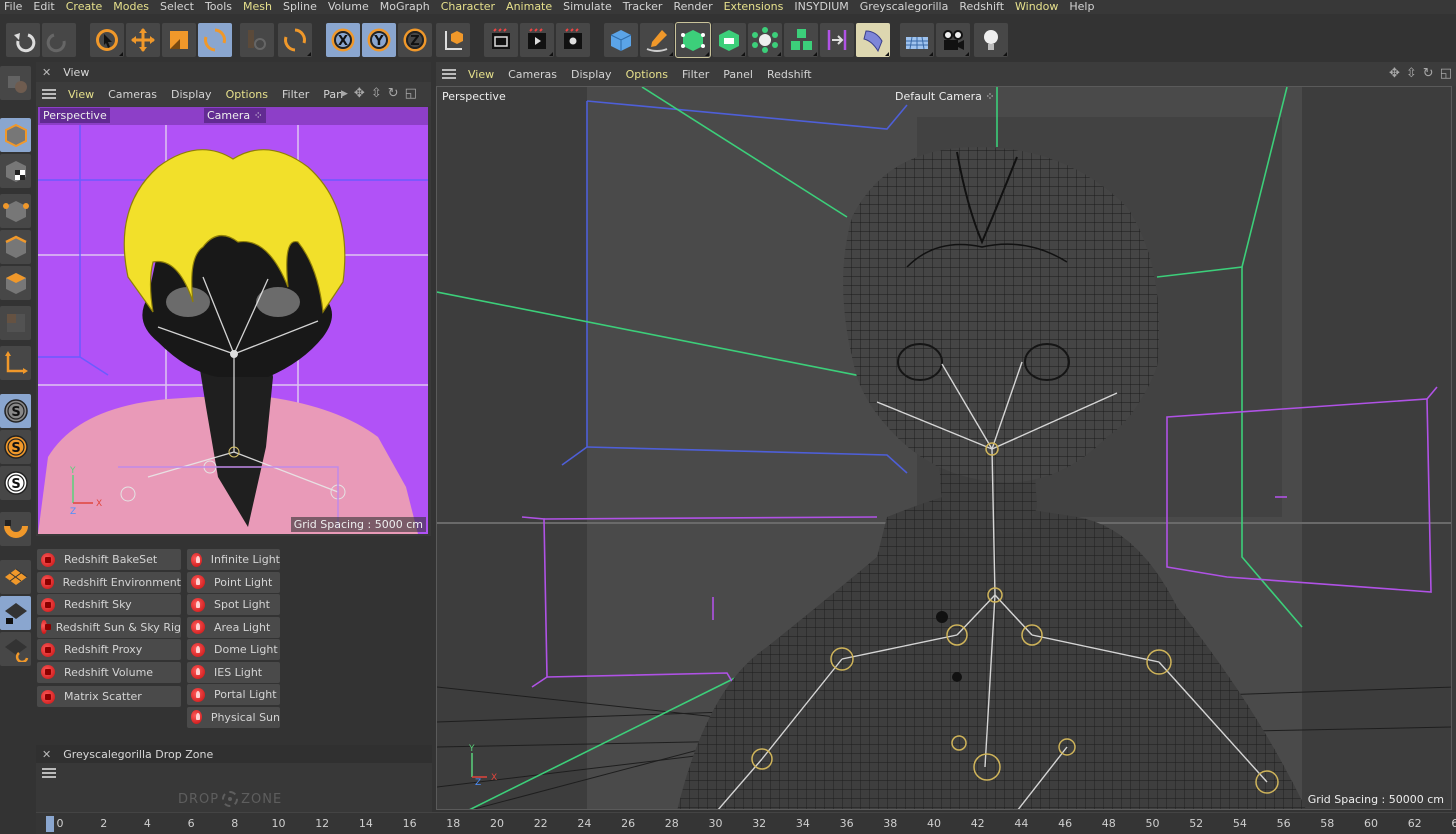 The height and width of the screenshot is (834, 1456). Describe the element at coordinates (15, 247) in the screenshot. I see `edges-mode-button` at that location.